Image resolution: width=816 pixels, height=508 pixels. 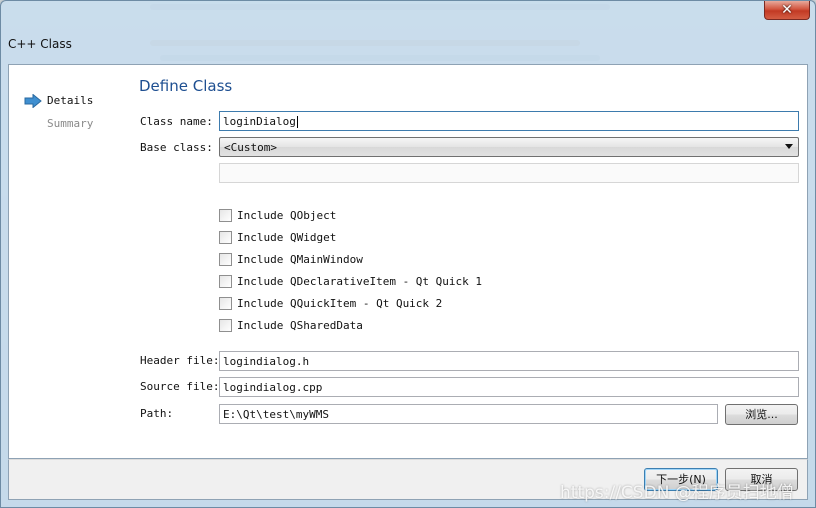 What do you see at coordinates (300, 325) in the screenshot?
I see `checkbox-label: Include QSharedData` at bounding box center [300, 325].